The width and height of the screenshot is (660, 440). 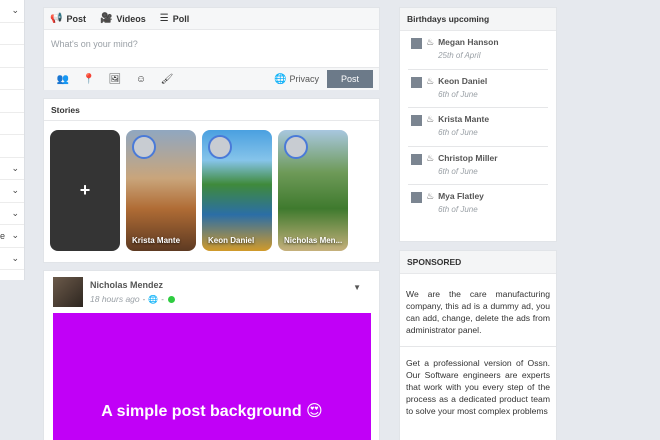 I want to click on birthday-text: Krista Mante 6th of June, so click(x=463, y=130).